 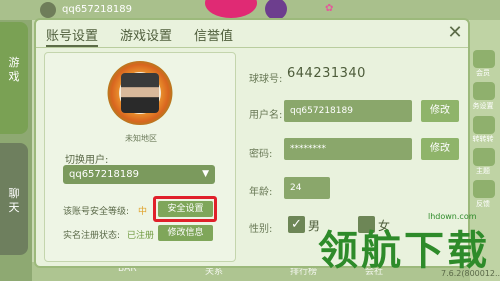 I want to click on security-level-label: 该账号安全等级:, so click(x=96, y=212).